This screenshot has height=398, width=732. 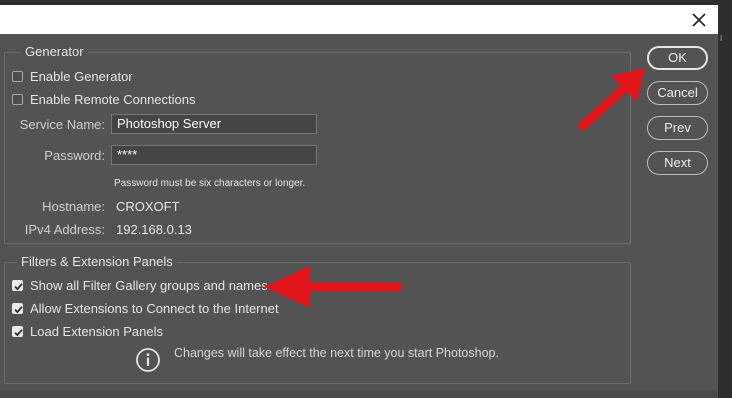 What do you see at coordinates (359, 17) in the screenshot?
I see `dialog-title-bar` at bounding box center [359, 17].